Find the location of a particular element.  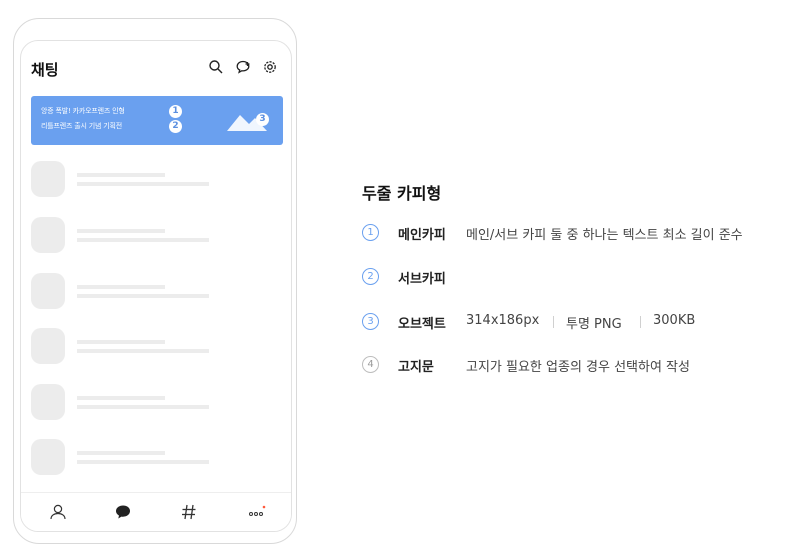

legend-number: 2 is located at coordinates (370, 276).